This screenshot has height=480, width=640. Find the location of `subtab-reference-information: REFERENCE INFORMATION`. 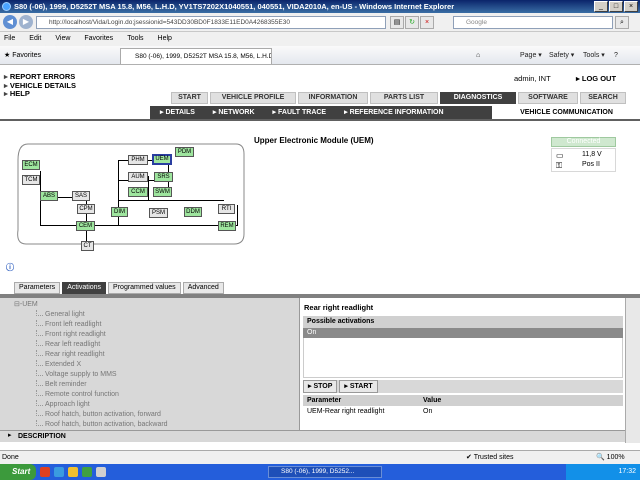

subtab-reference-information: REFERENCE INFORMATION is located at coordinates (393, 112).